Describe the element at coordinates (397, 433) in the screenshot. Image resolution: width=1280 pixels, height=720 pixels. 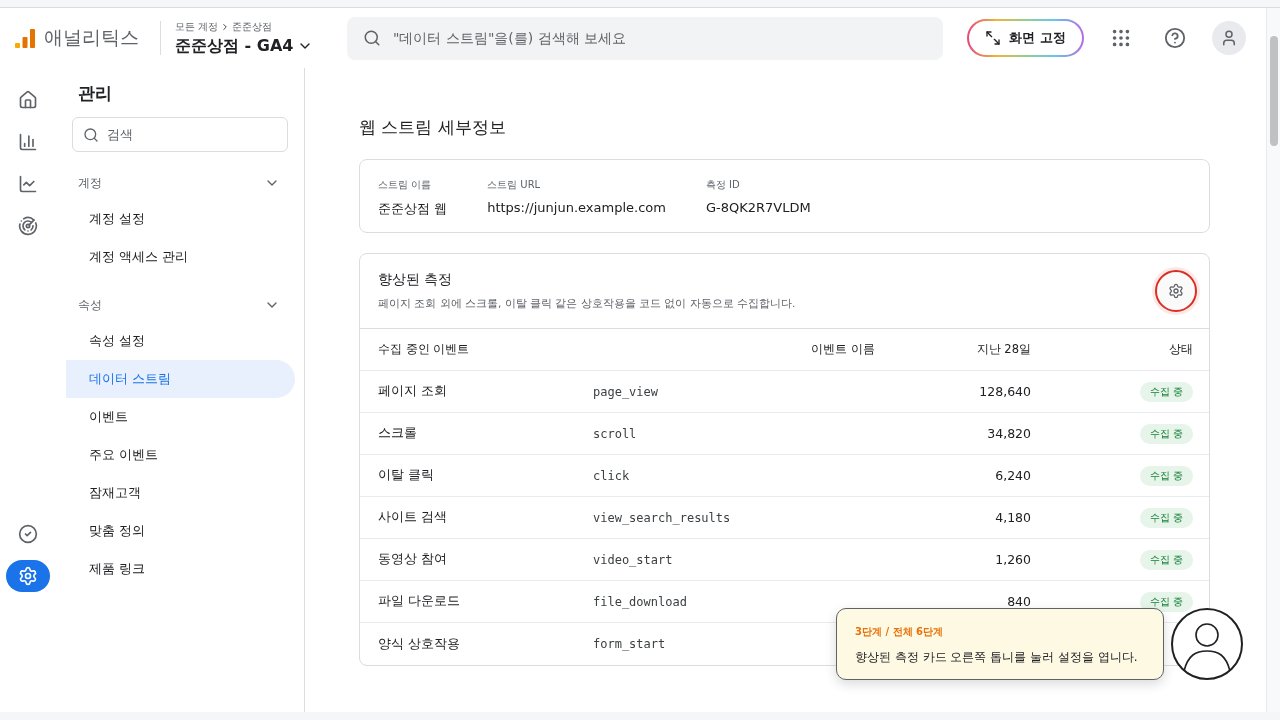
I see `table-cell-text: 스크롤` at that location.